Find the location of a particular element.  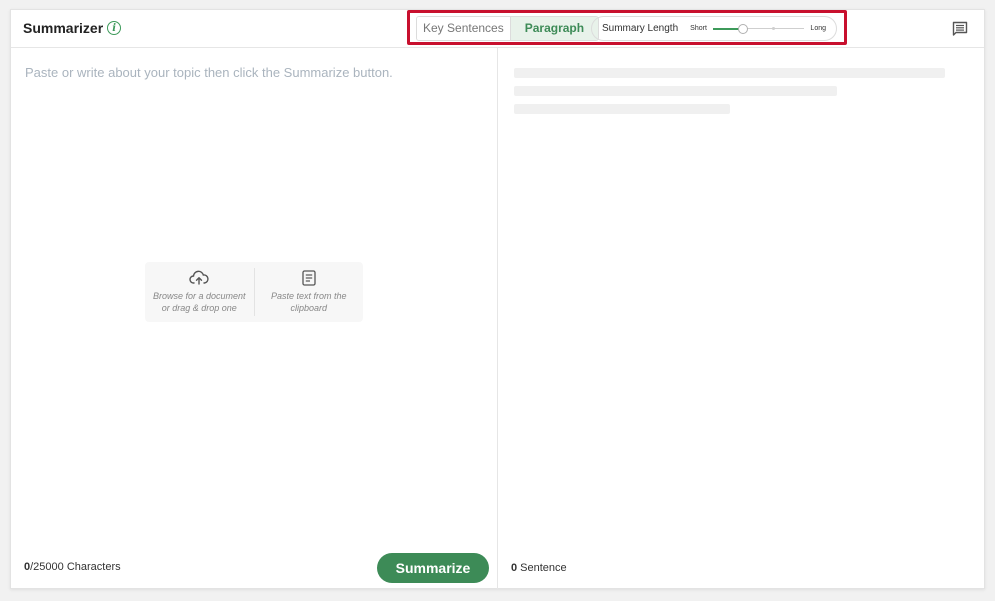

sentence-counter: 0 Sentence is located at coordinates (539, 568).